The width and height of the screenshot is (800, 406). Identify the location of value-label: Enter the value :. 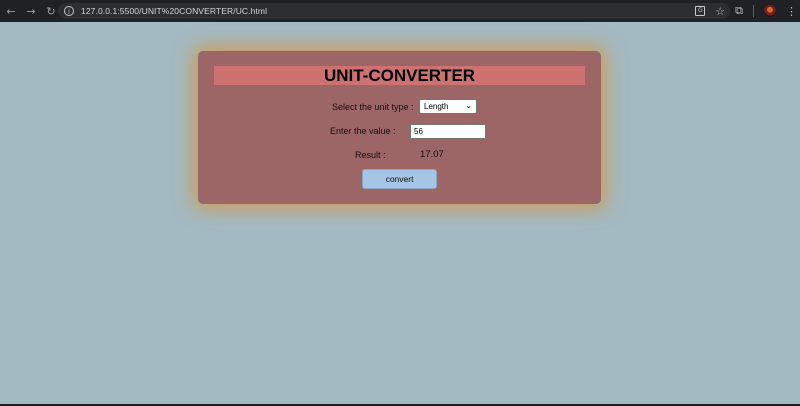
(363, 131).